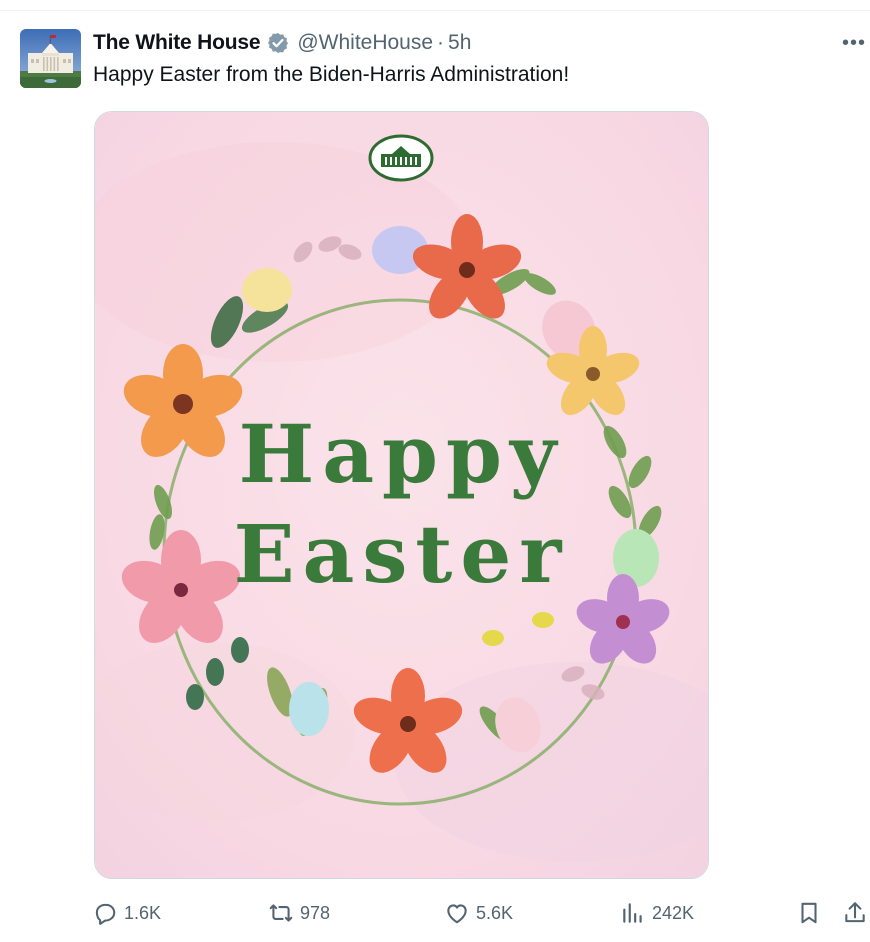 Image resolution: width=870 pixels, height=942 pixels. I want to click on repost-icon, so click(281, 913).